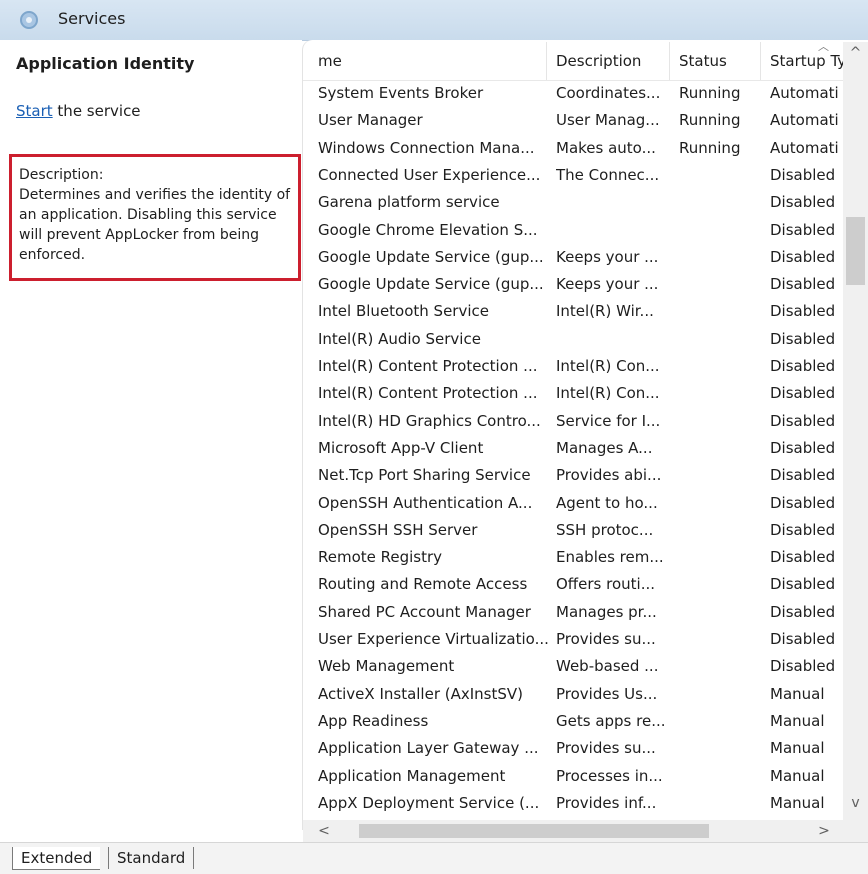 Image resolution: width=868 pixels, height=874 pixels. What do you see at coordinates (573, 339) in the screenshot?
I see `service-row: Intel(R) Audio Service Disabled` at bounding box center [573, 339].